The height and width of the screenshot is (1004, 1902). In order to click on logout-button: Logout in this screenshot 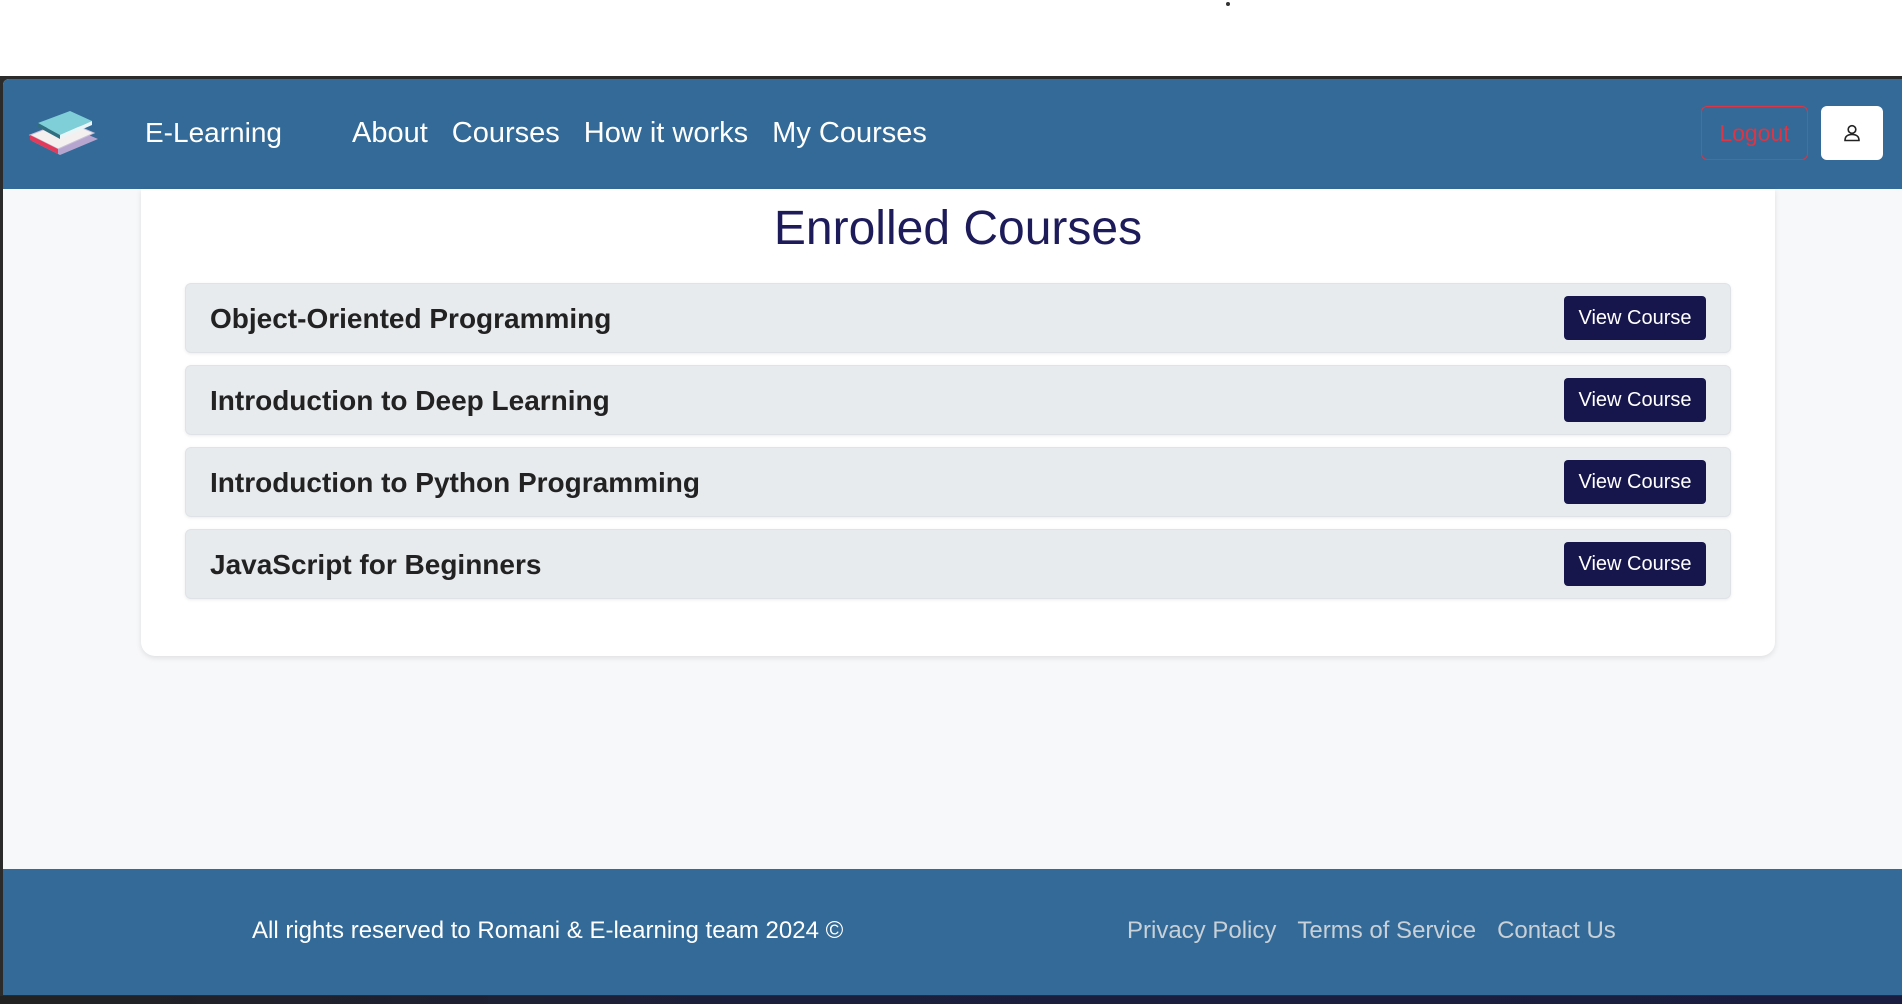, I will do `click(1754, 133)`.